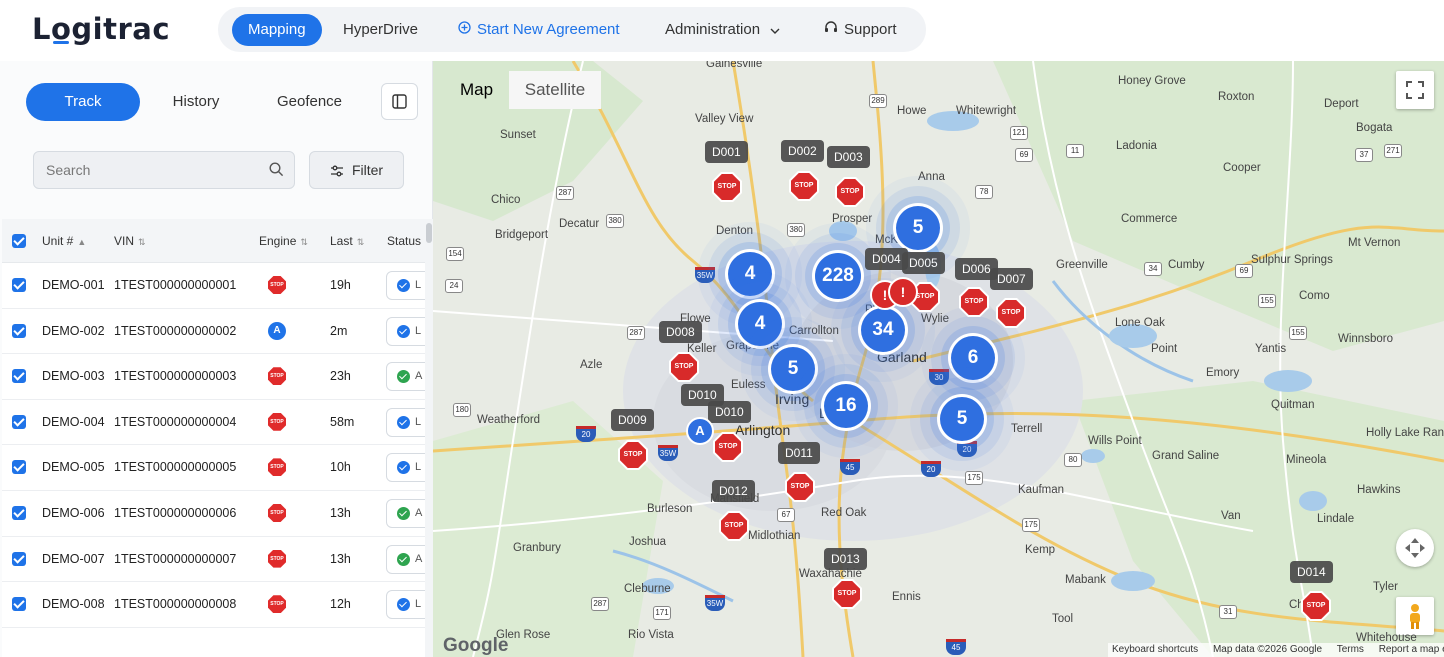 This screenshot has height=657, width=1444. What do you see at coordinates (142, 242) in the screenshot?
I see `sort-icon: ⇅` at bounding box center [142, 242].